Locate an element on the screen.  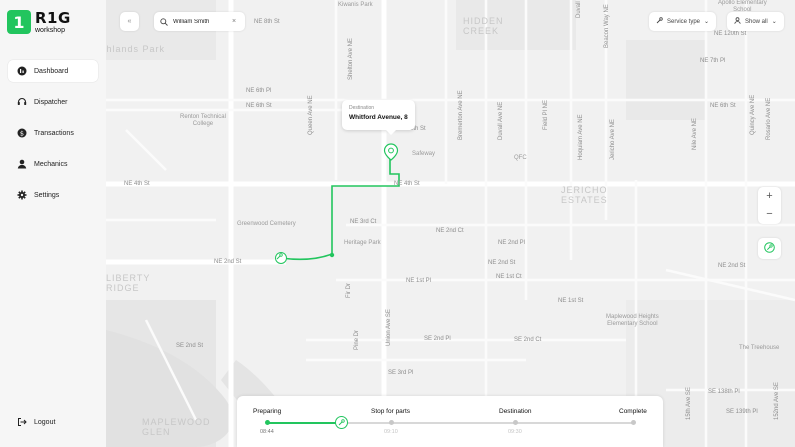
logout-icon is located at coordinates (22, 422).